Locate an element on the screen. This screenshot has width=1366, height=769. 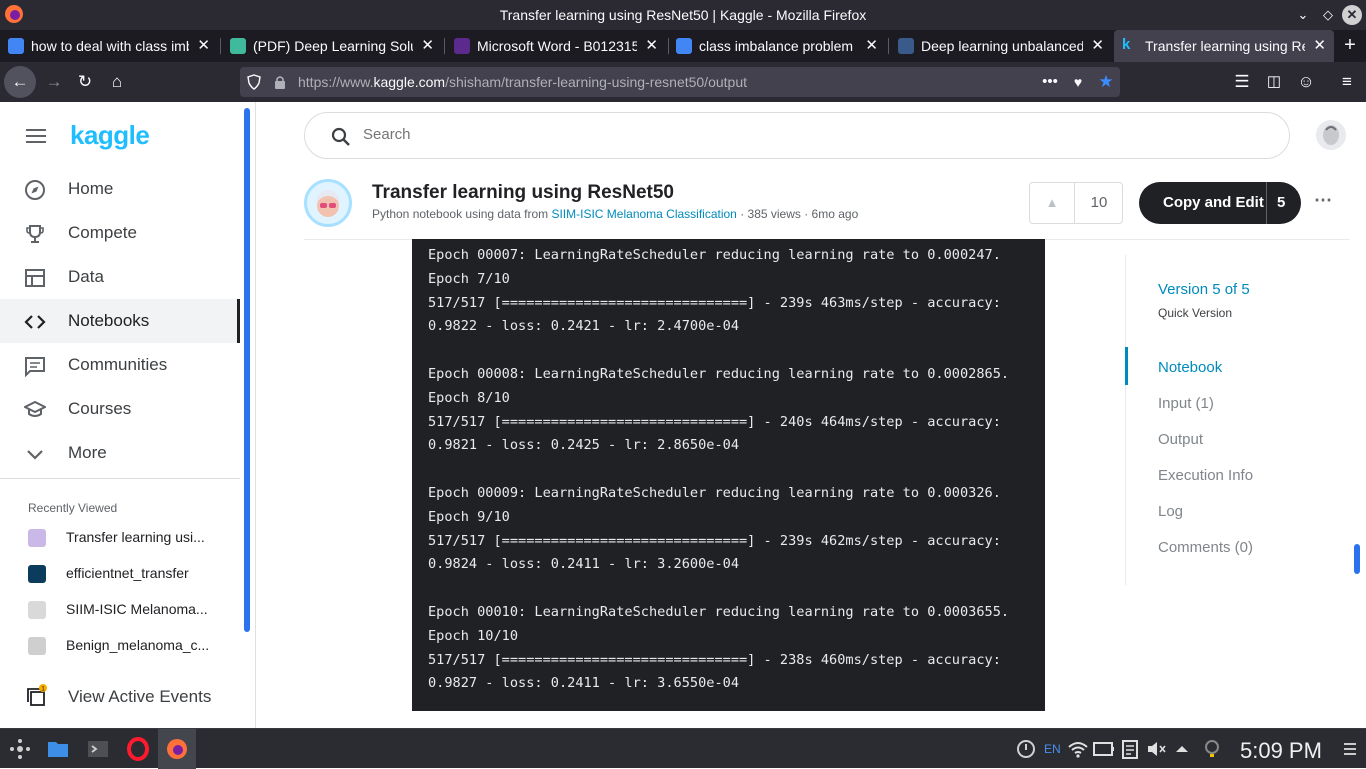
sidebar-item-compete: Compete is located at coordinates (120, 233).